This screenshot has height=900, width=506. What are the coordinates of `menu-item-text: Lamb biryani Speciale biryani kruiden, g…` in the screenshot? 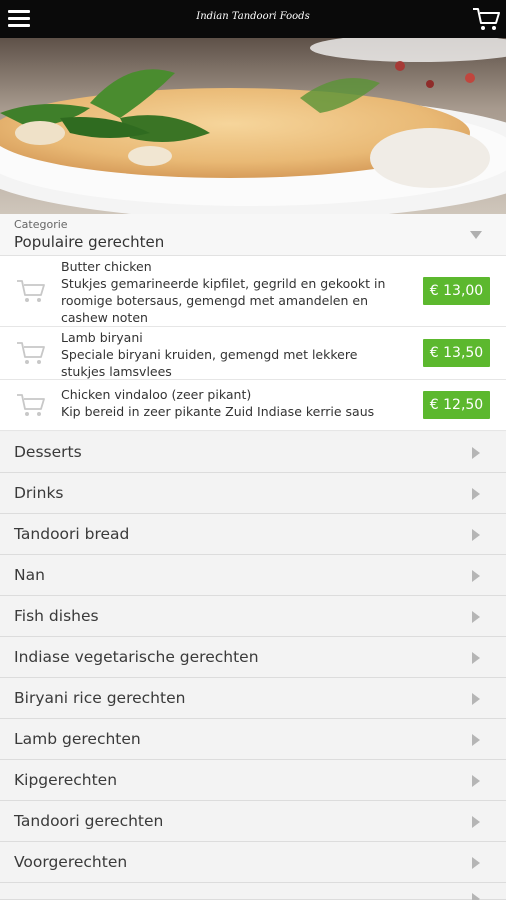 It's located at (226, 354).